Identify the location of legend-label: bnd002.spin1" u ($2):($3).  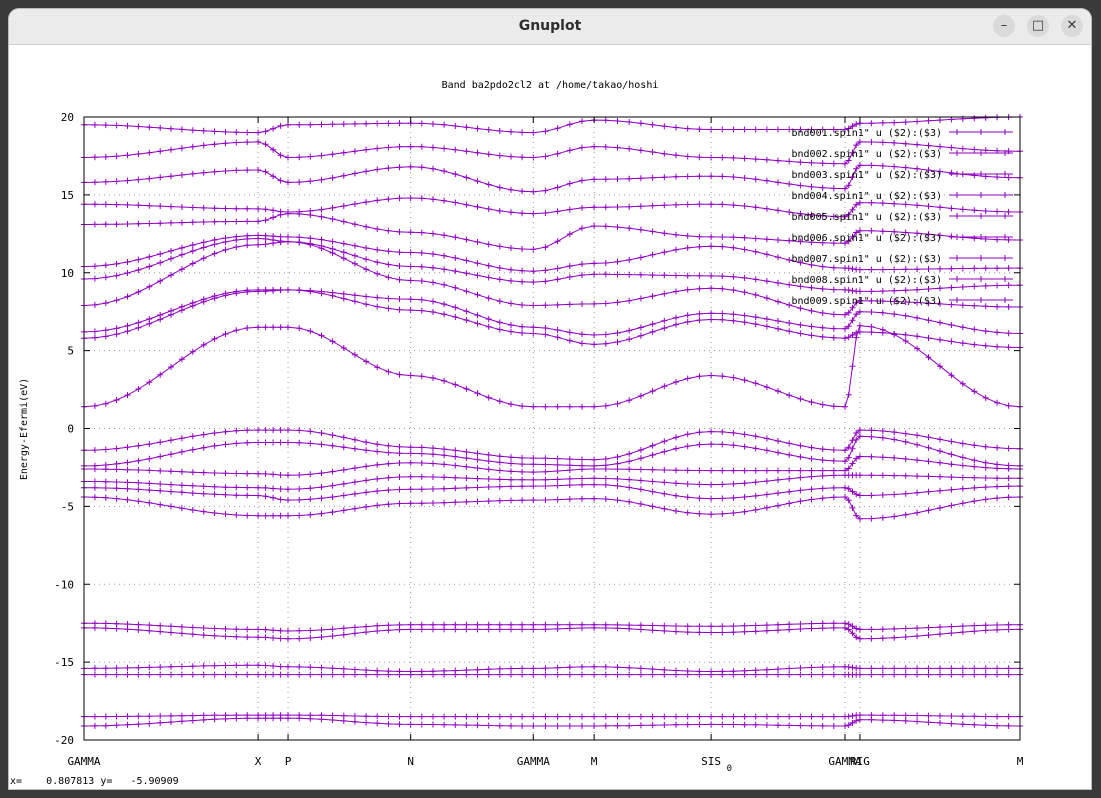
(866, 154).